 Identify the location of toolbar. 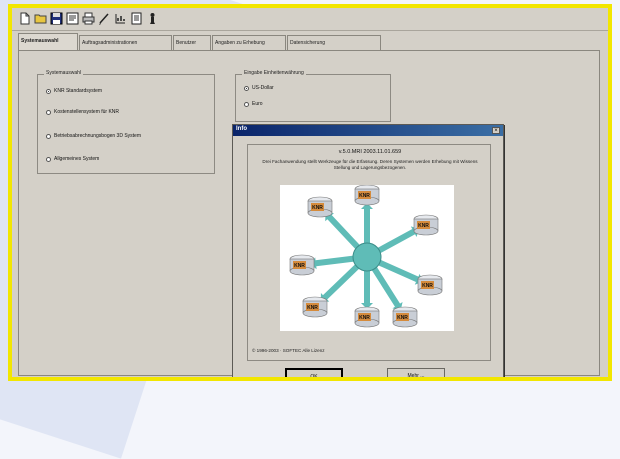
(310, 19).